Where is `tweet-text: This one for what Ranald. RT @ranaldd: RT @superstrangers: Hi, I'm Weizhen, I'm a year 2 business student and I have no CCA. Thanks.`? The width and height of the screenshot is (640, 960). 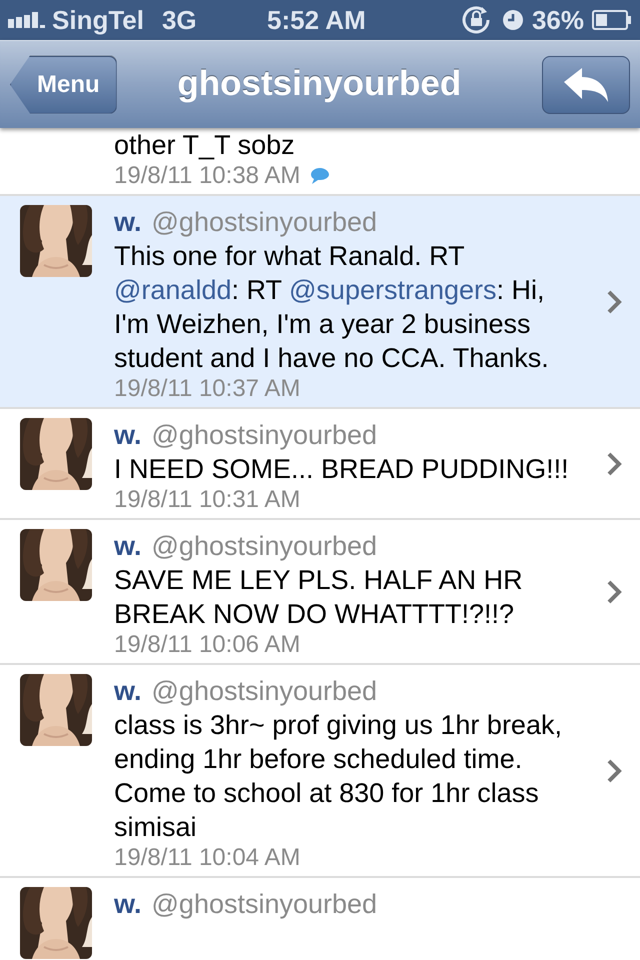 tweet-text: This one for what Ranald. RT @ranaldd: RT @superstrangers: Hi, I'm Weizhen, I'm a year 2 business student and I have no CCA. Thanks. is located at coordinates (332, 307).